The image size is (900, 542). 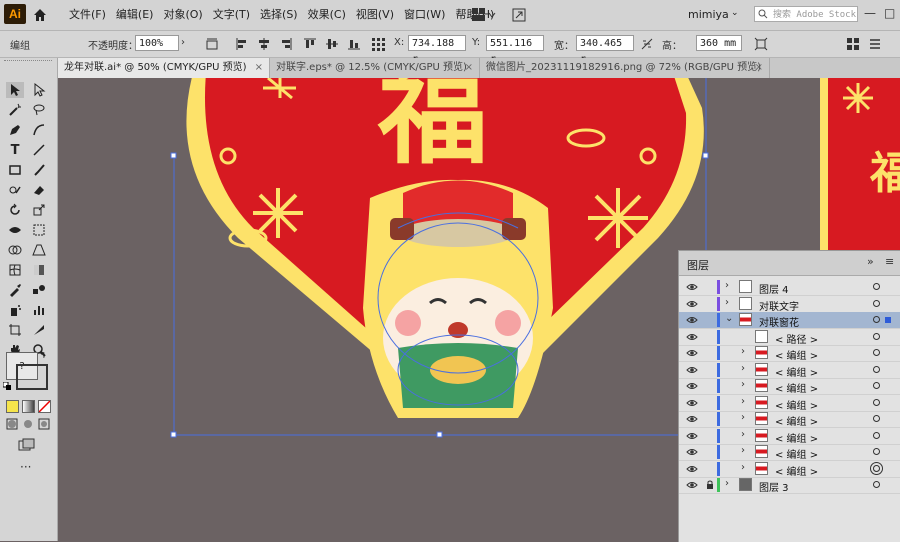 I want to click on align-left-icon, so click(x=242, y=44).